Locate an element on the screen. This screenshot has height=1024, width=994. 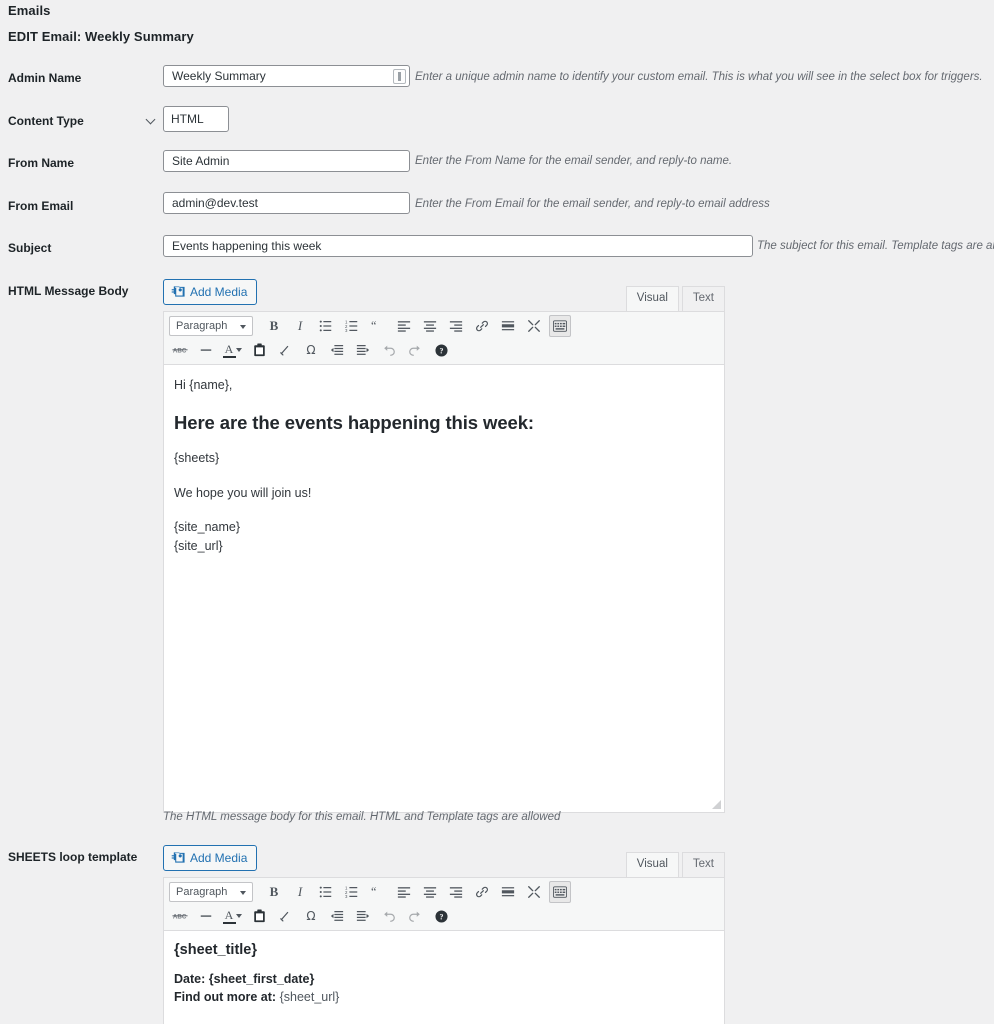
body-sheets-tag: {sheets} is located at coordinates (197, 457).